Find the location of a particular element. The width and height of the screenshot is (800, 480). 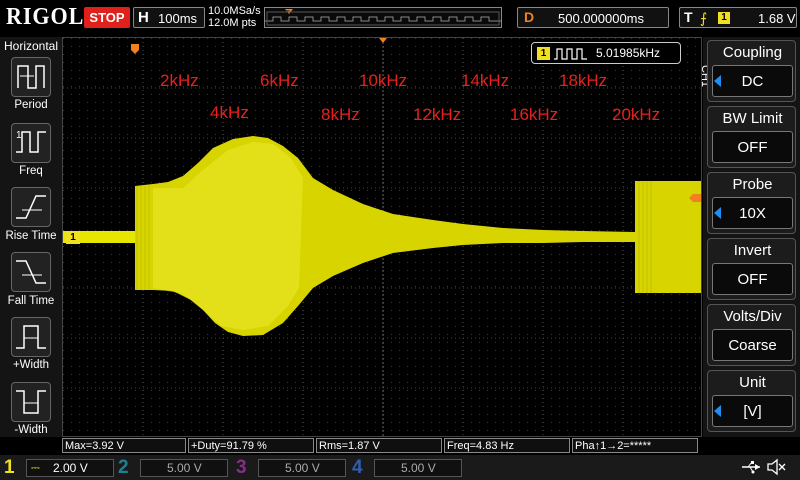

usb-icon is located at coordinates (751, 467).